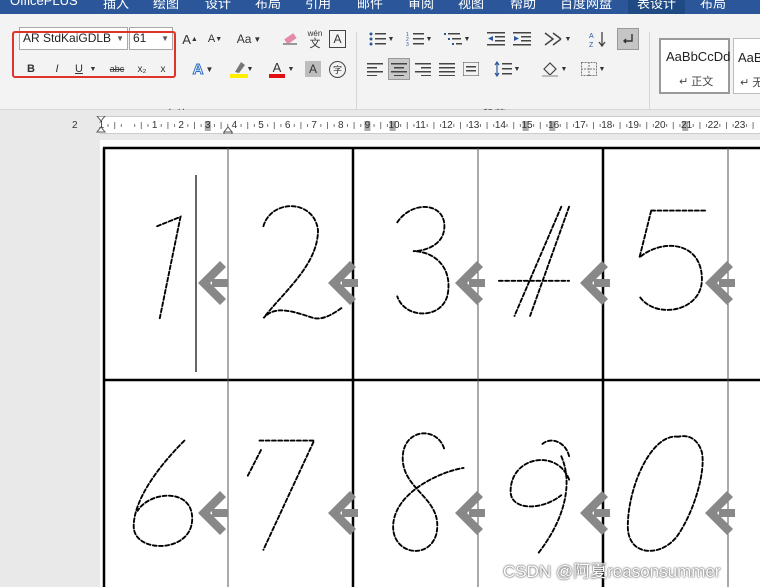  What do you see at coordinates (554, 125) in the screenshot?
I see `ruler-number: 16` at bounding box center [554, 125].